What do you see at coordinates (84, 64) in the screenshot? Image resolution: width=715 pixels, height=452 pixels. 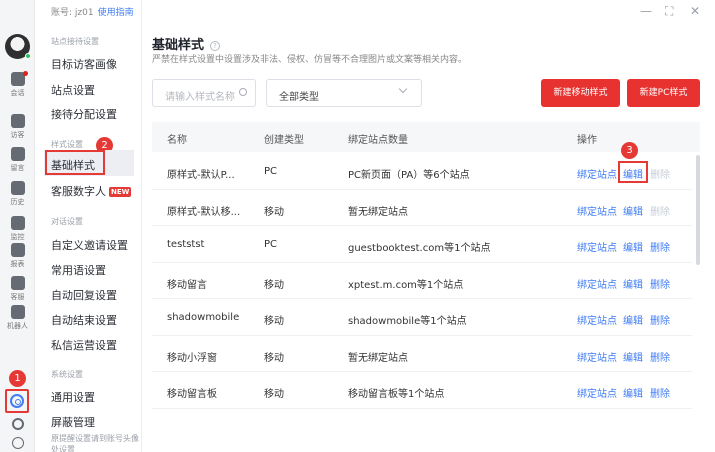 I see `sidebar-item-target-portrait: 目标访客画像` at bounding box center [84, 64].